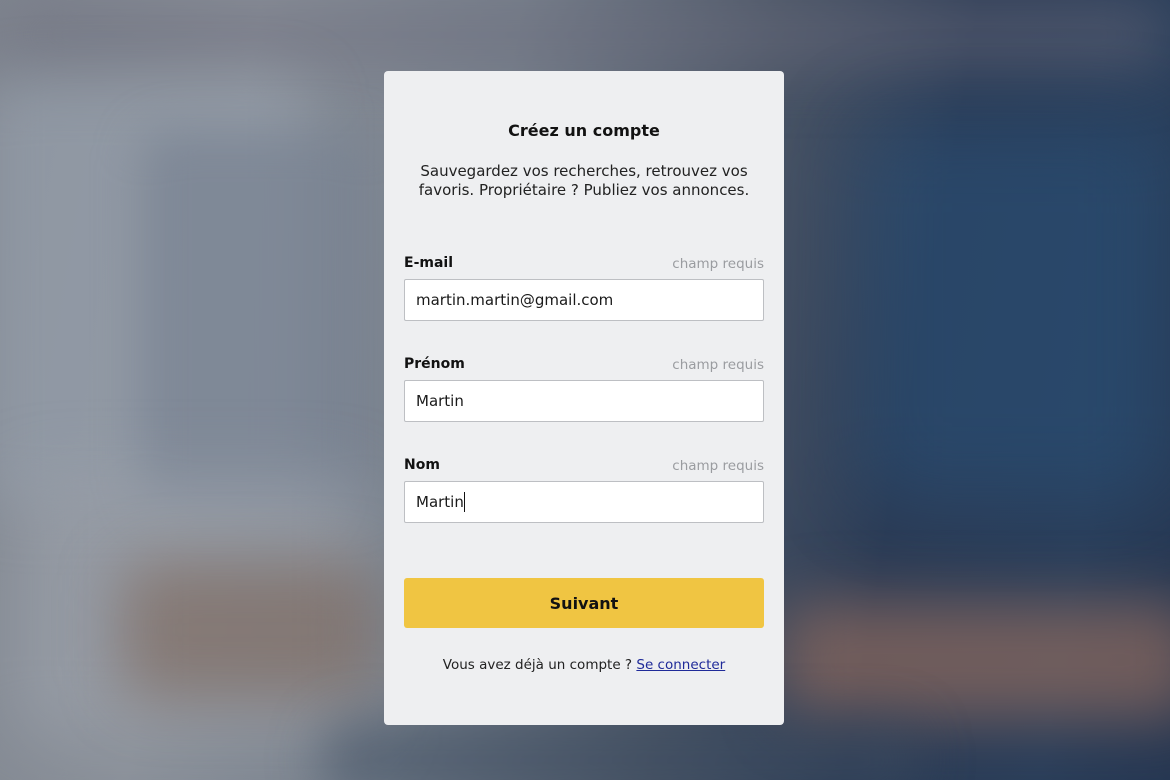 This screenshot has height=780, width=1170. Describe the element at coordinates (464, 502) in the screenshot. I see `text-caret` at that location.